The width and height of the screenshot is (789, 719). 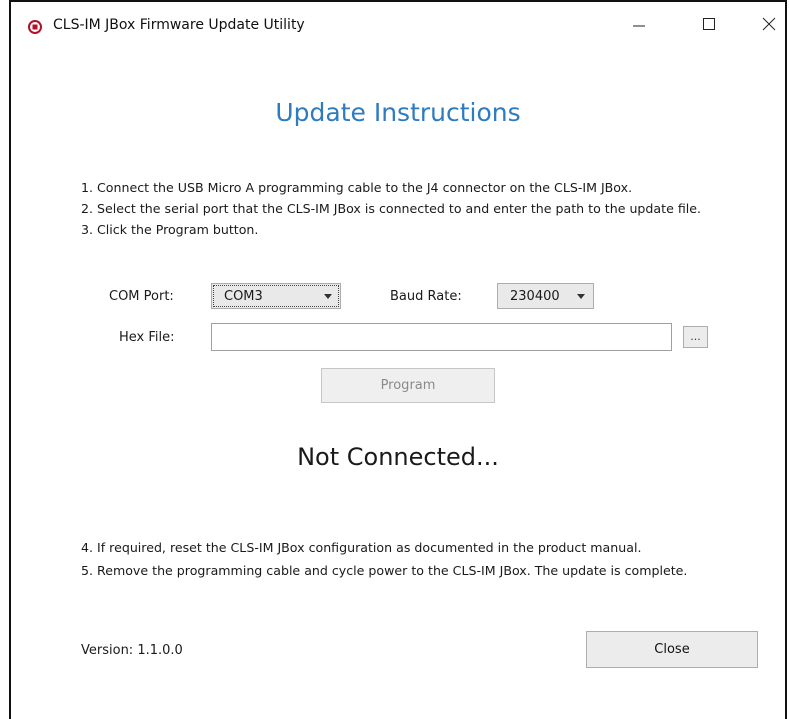 What do you see at coordinates (179, 25) in the screenshot?
I see `window-title: CLS-IM JBox Firmware Update Utility` at bounding box center [179, 25].